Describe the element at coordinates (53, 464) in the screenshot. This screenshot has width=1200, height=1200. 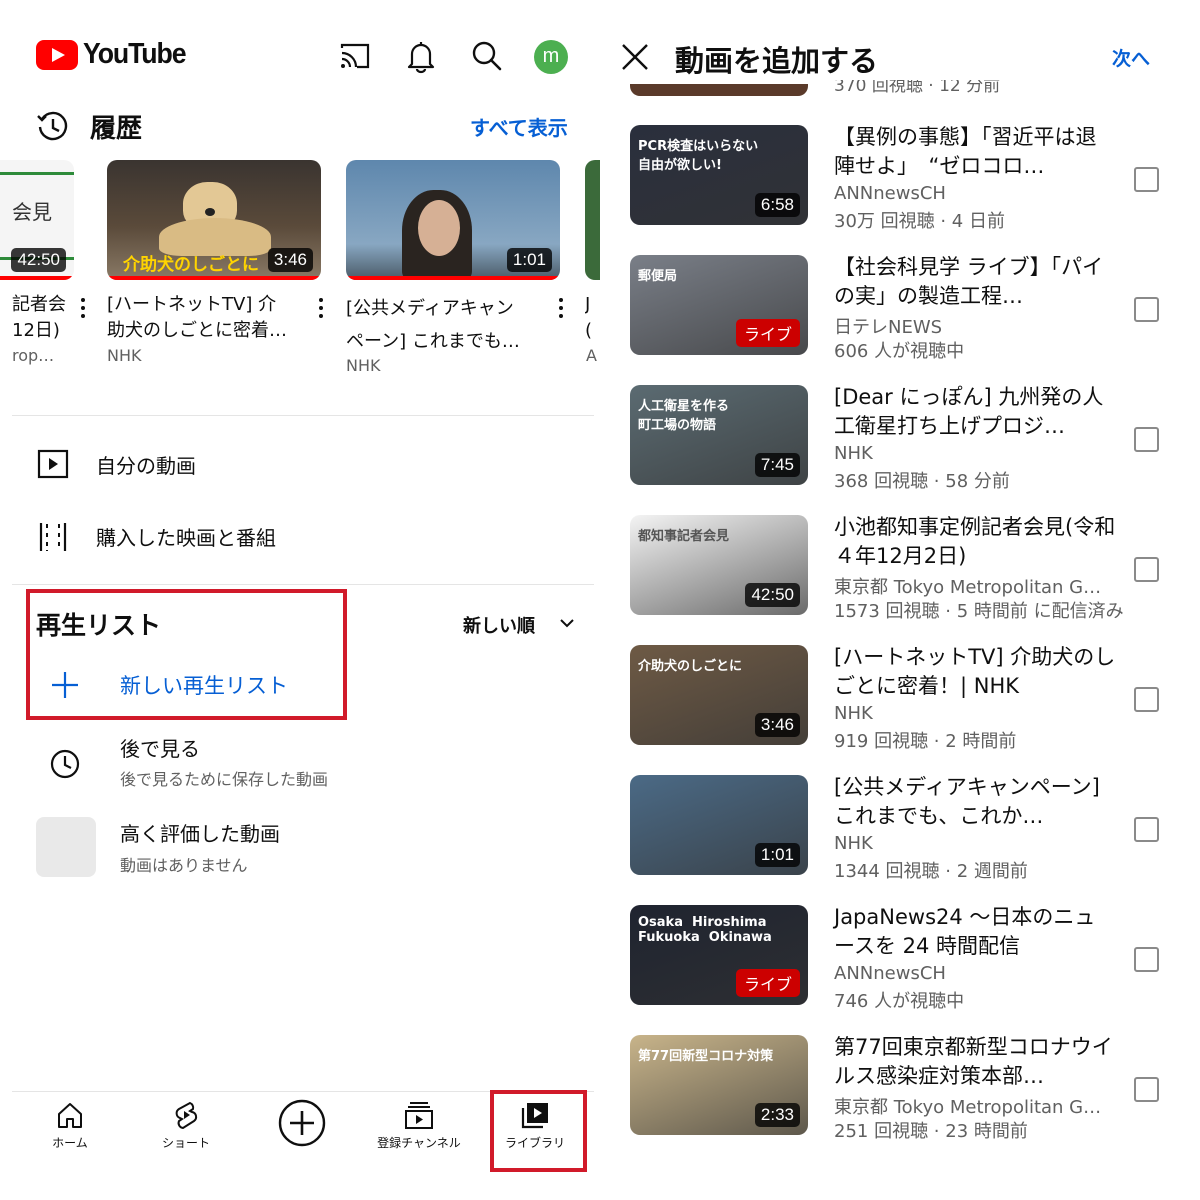
I see `play-box-icon` at that location.